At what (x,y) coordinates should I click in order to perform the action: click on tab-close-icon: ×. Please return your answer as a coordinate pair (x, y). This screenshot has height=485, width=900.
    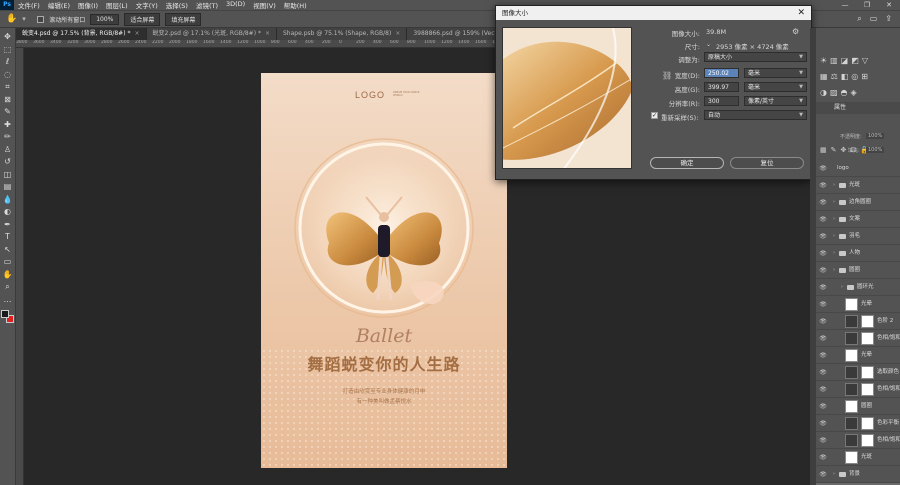
    Looking at the image, I should click on (267, 33).